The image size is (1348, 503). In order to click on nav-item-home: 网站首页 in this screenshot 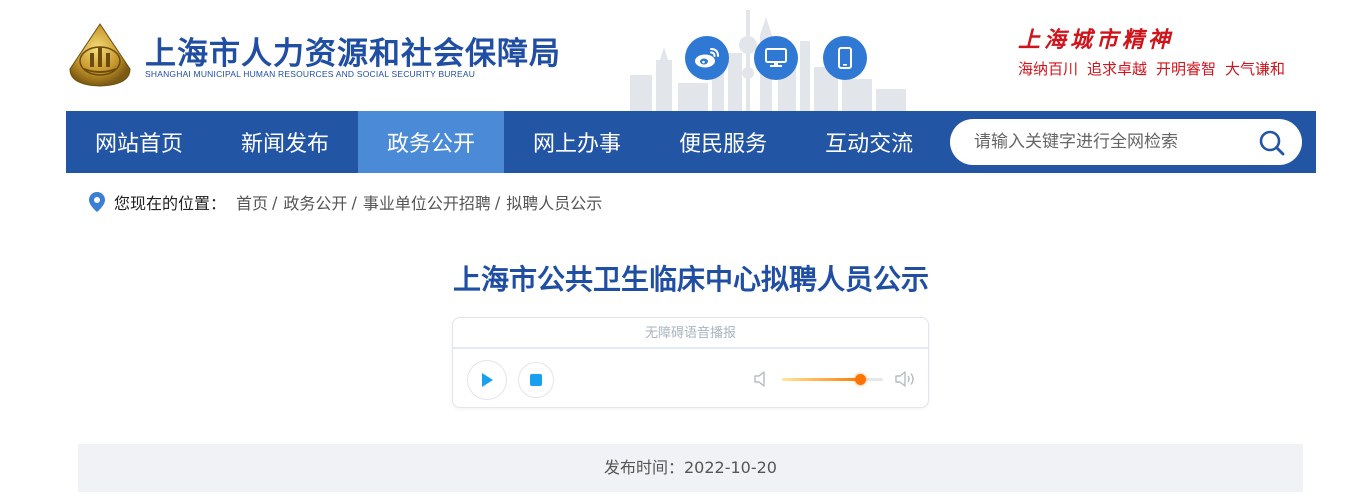, I will do `click(139, 142)`.